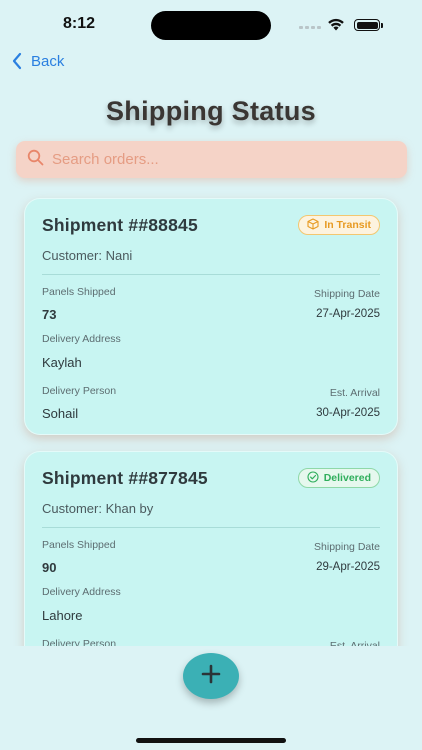  I want to click on status-label: In Transit, so click(347, 225).